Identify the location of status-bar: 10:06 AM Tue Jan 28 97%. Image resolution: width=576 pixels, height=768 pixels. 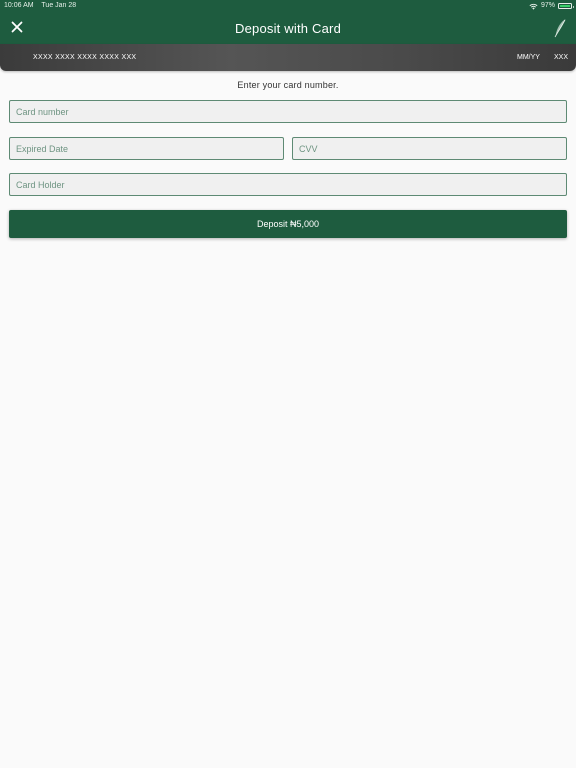
(288, 6).